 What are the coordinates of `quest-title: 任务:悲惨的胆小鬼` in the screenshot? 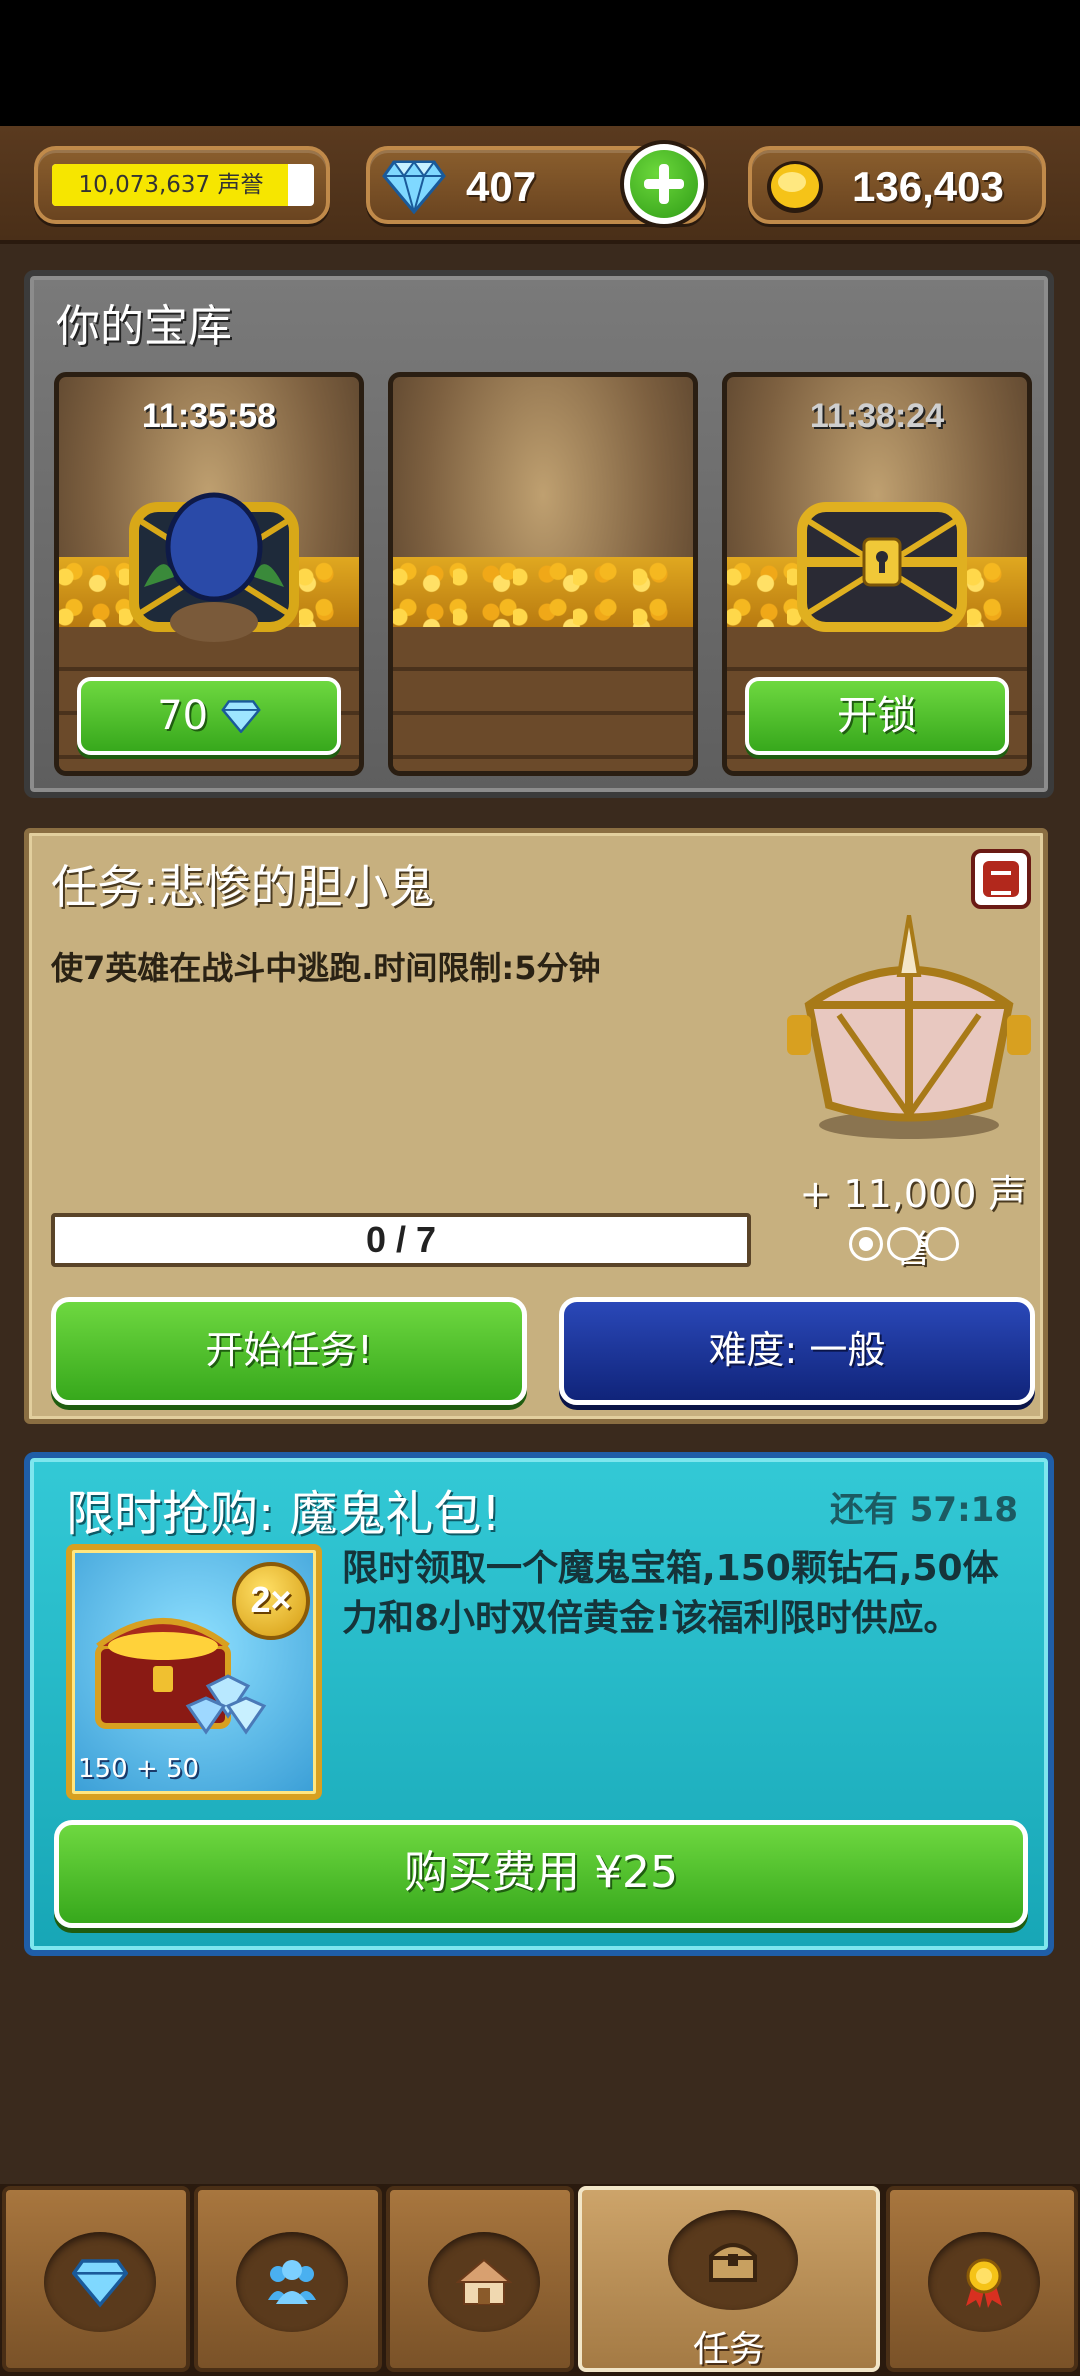 It's located at (243, 887).